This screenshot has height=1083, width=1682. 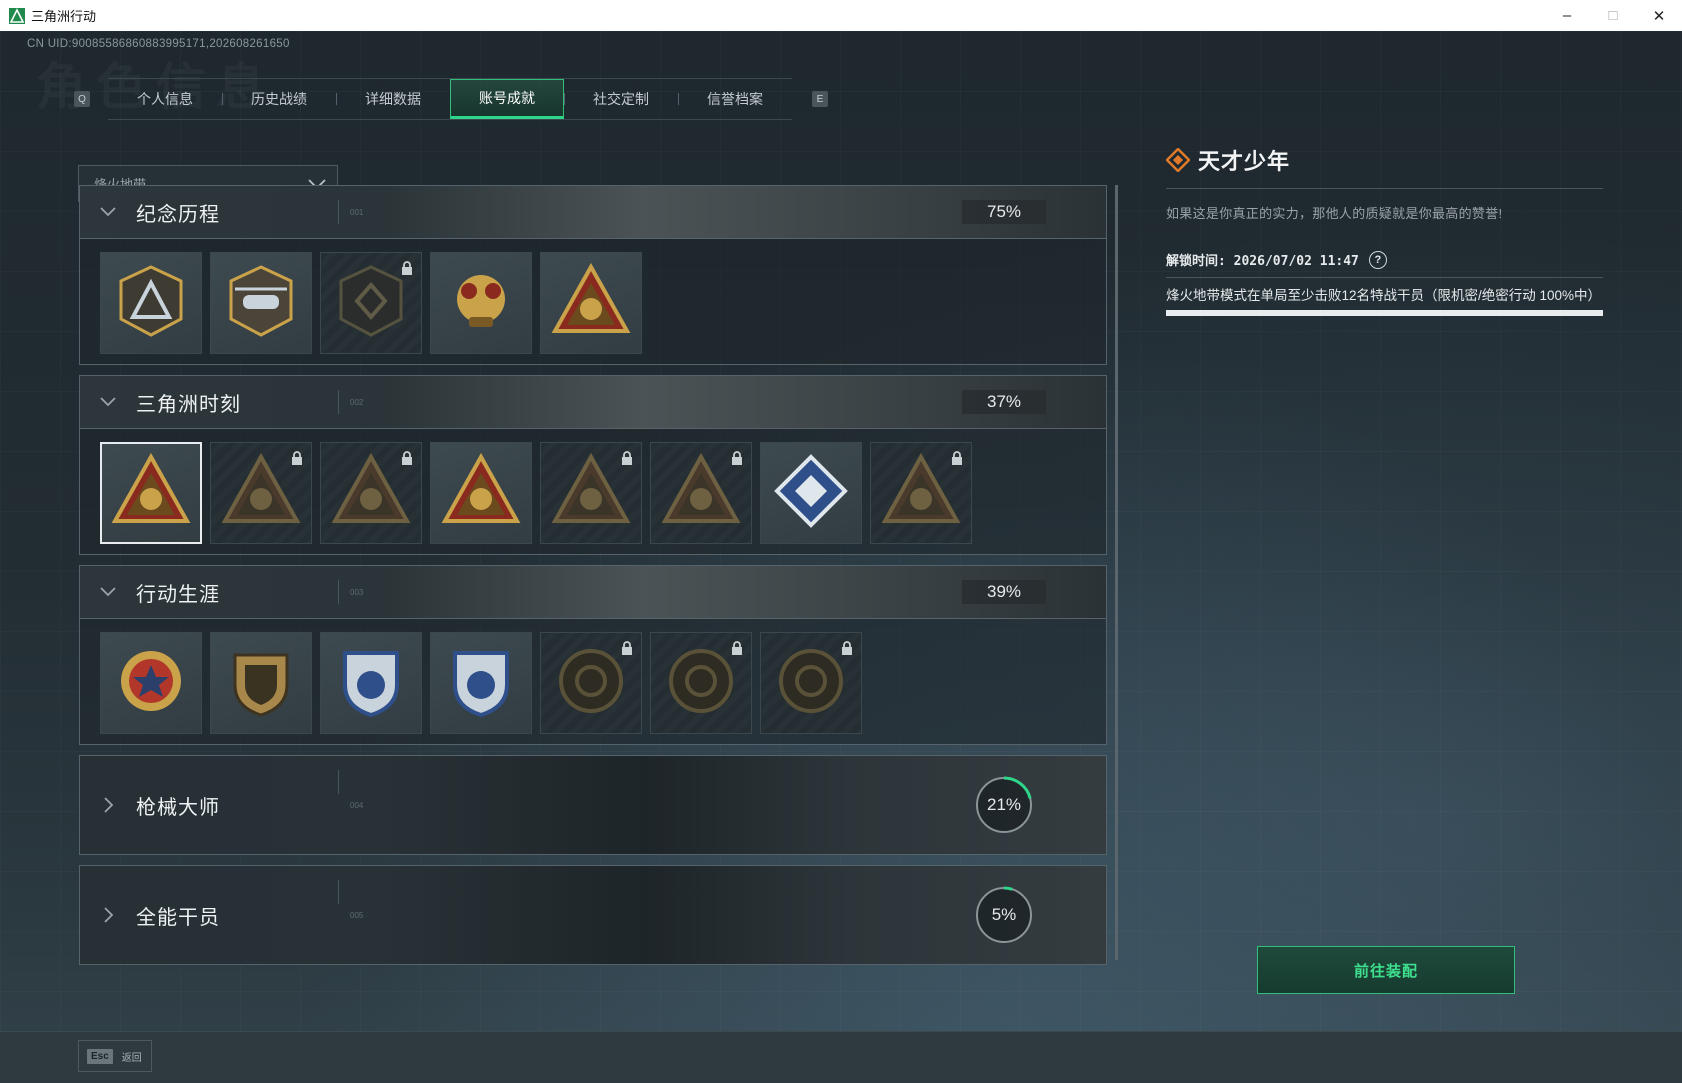 I want to click on section-code: 004, so click(x=357, y=805).